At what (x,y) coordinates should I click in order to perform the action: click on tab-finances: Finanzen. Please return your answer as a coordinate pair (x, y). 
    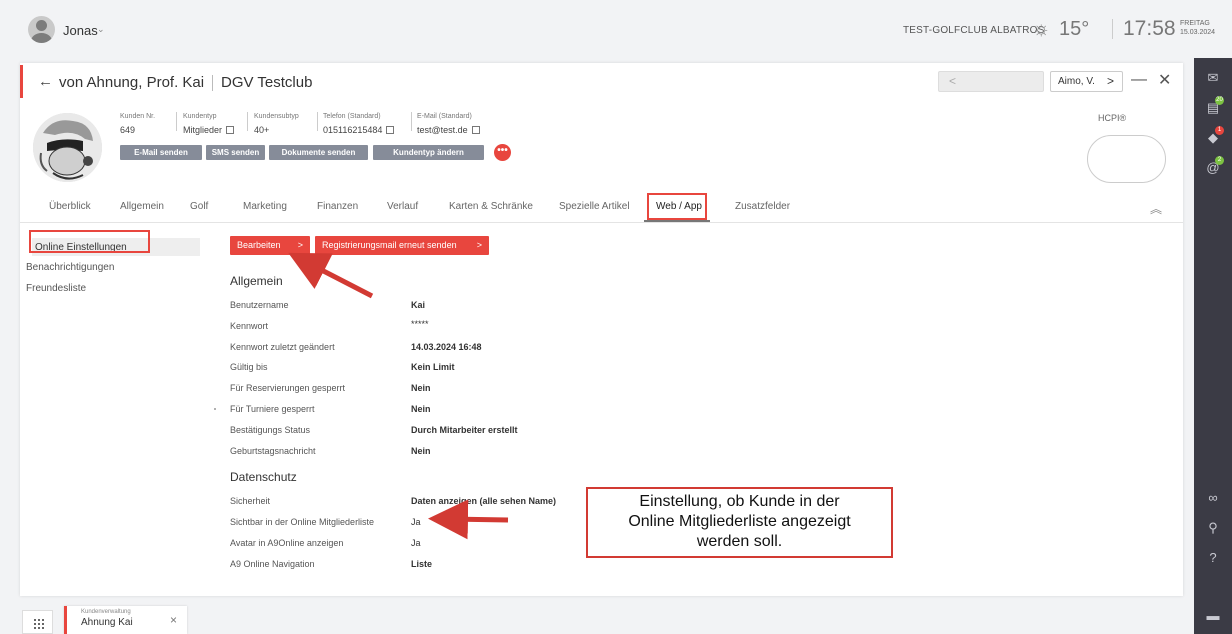
    Looking at the image, I should click on (337, 206).